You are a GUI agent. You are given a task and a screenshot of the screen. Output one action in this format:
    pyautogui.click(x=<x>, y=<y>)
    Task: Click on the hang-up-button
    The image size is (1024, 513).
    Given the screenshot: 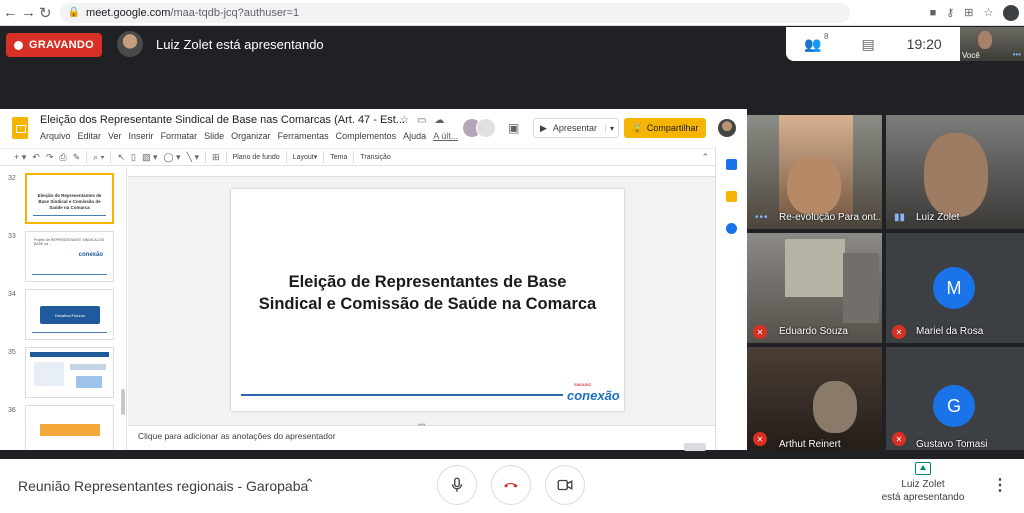 What is the action you would take?
    pyautogui.click(x=511, y=485)
    